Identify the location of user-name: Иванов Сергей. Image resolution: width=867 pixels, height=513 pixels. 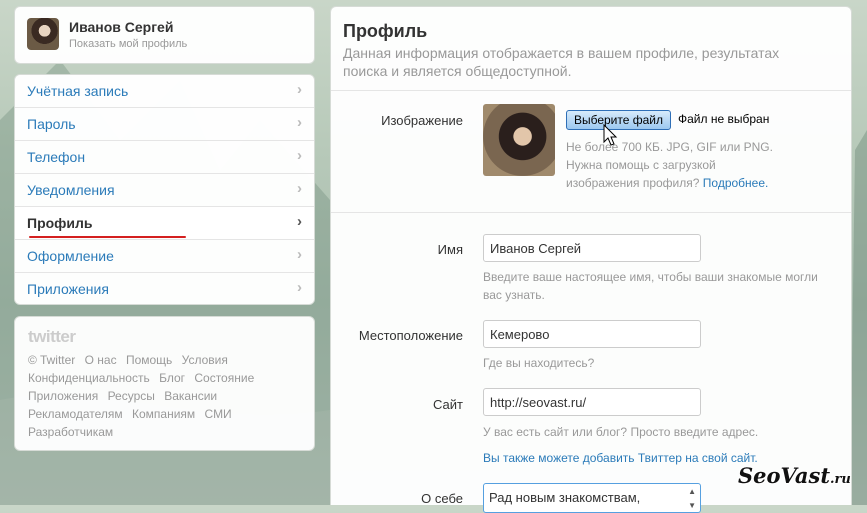
(121, 27).